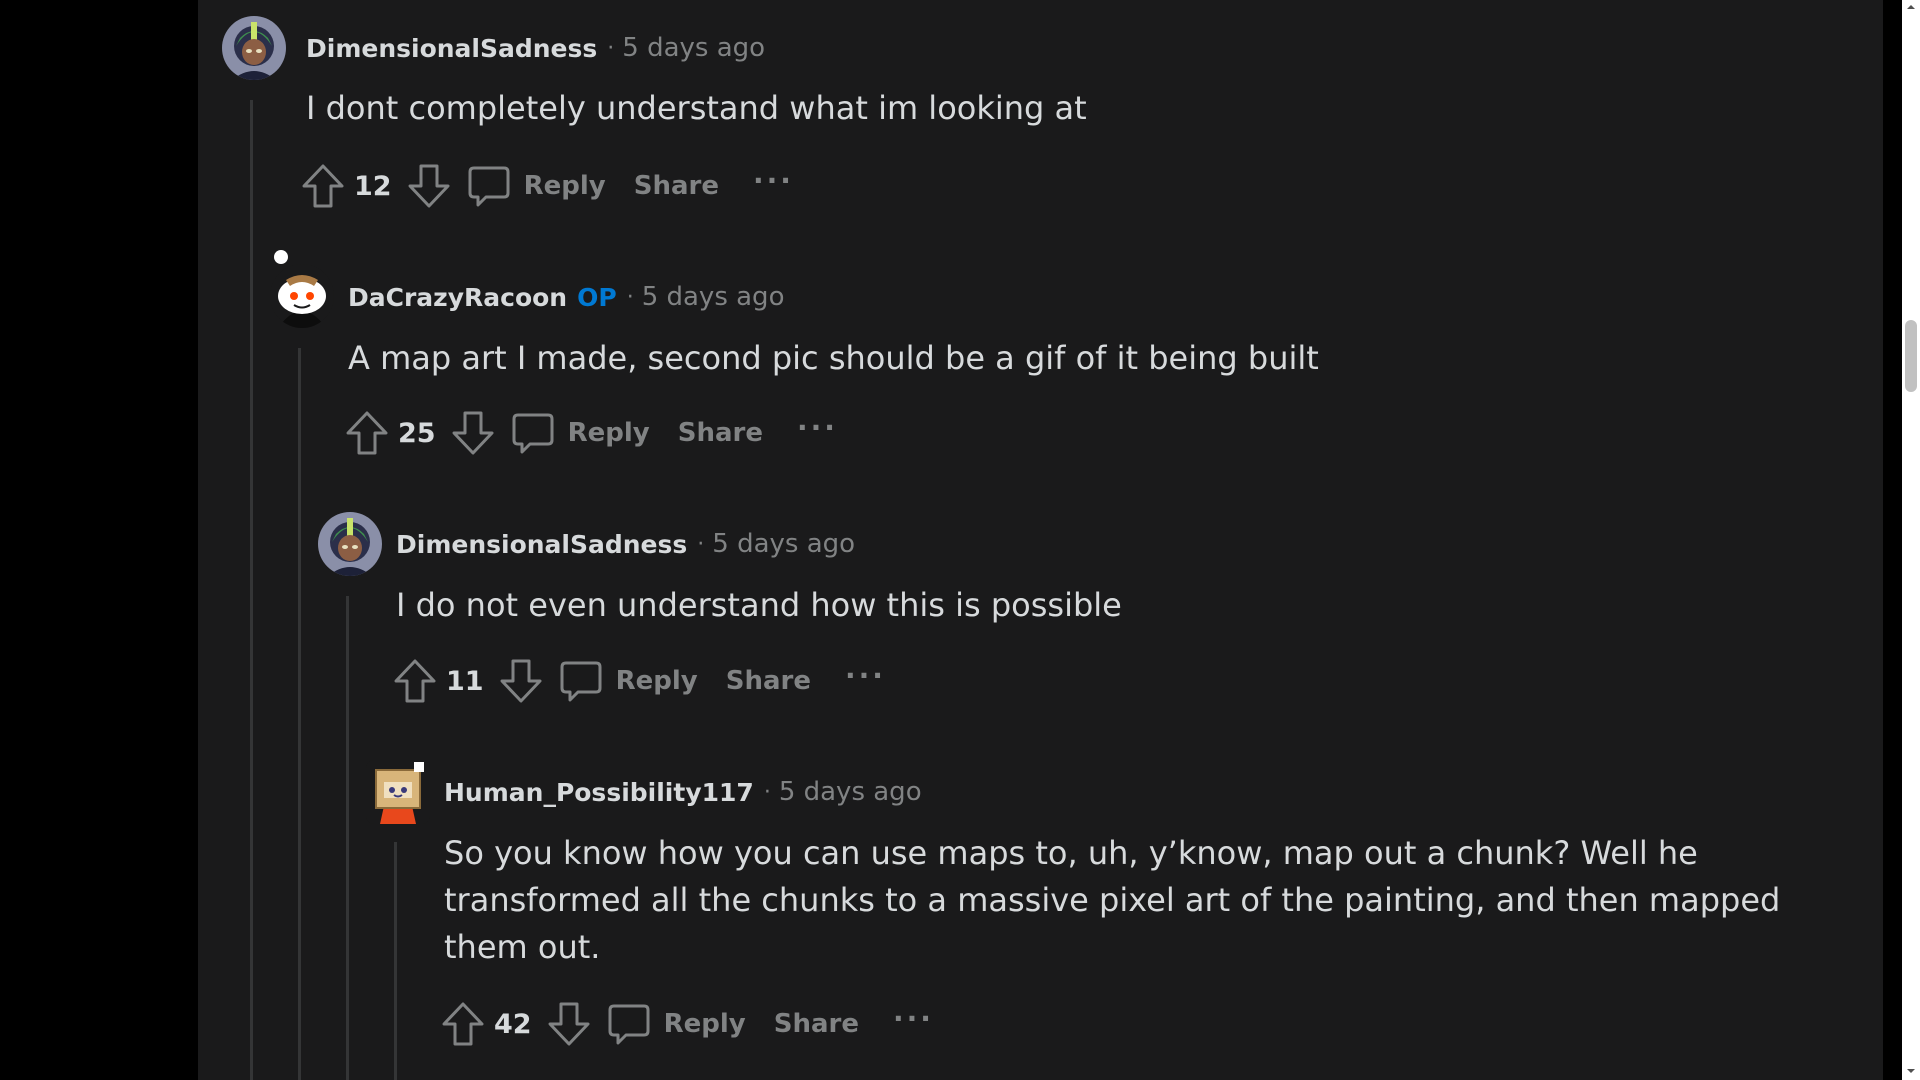 The image size is (1920, 1080). Describe the element at coordinates (417, 433) in the screenshot. I see `vote-score: 25` at that location.